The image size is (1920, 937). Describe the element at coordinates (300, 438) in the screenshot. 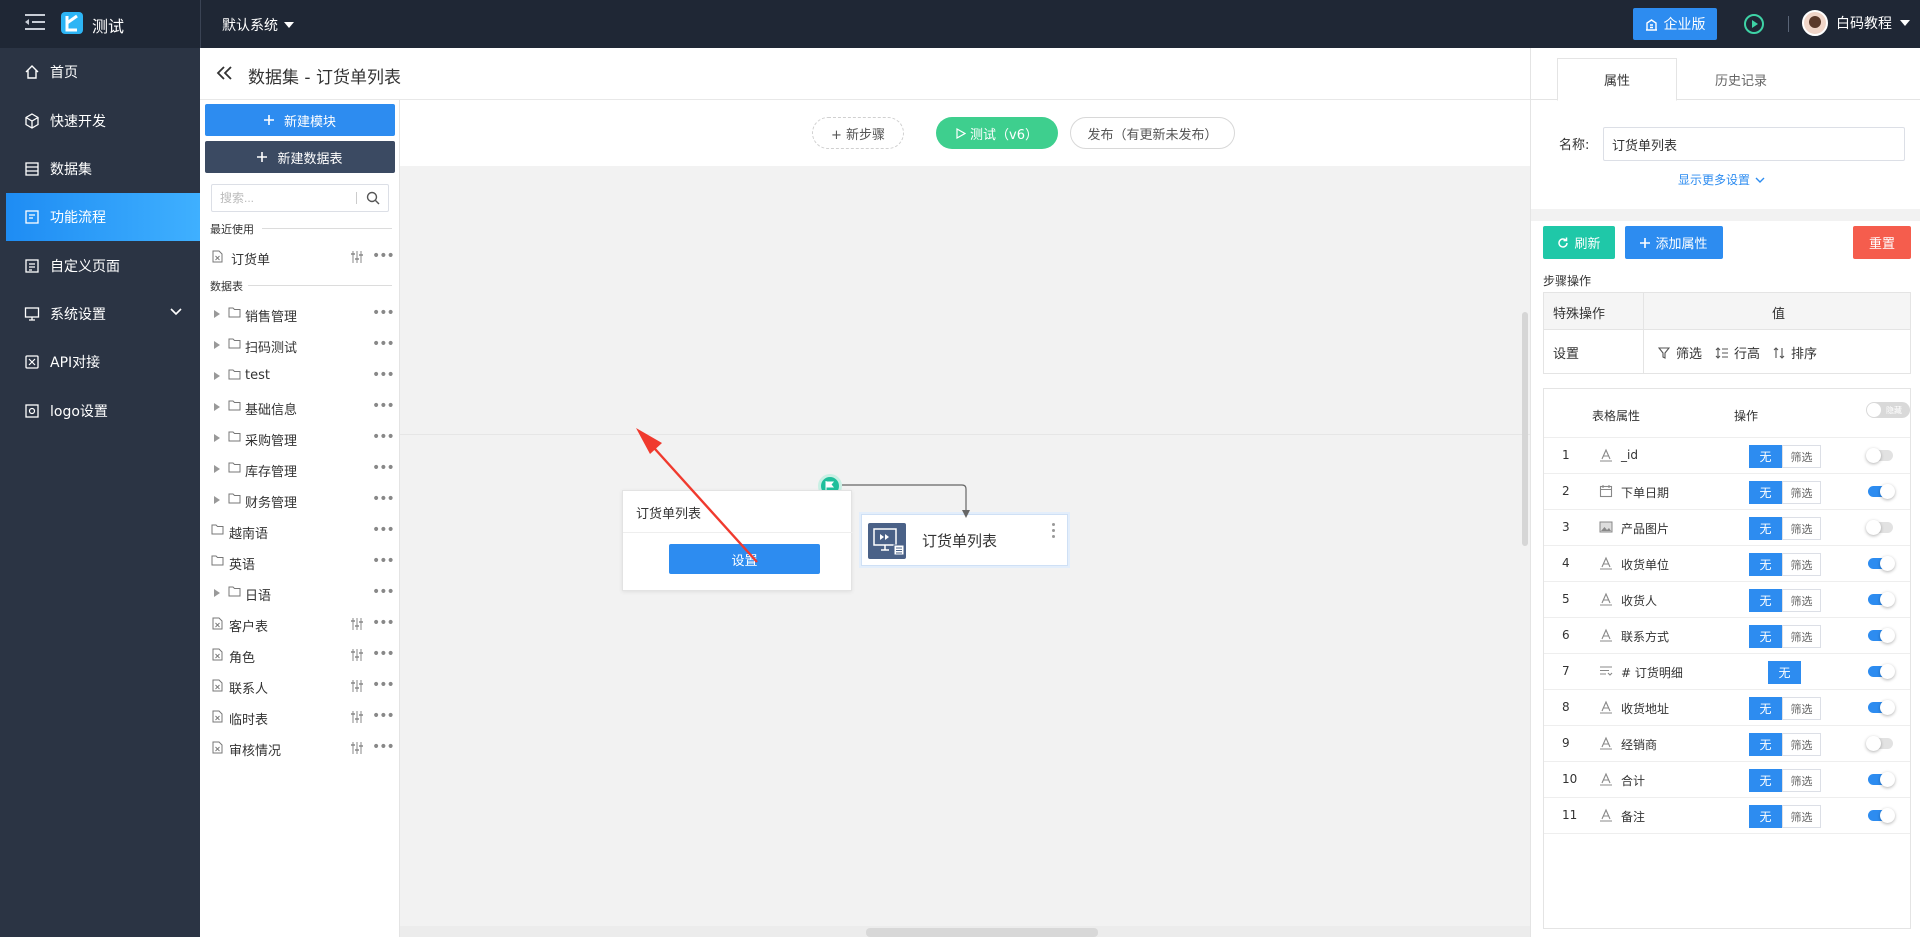

I see `folder-item: 采购管理 •••` at that location.